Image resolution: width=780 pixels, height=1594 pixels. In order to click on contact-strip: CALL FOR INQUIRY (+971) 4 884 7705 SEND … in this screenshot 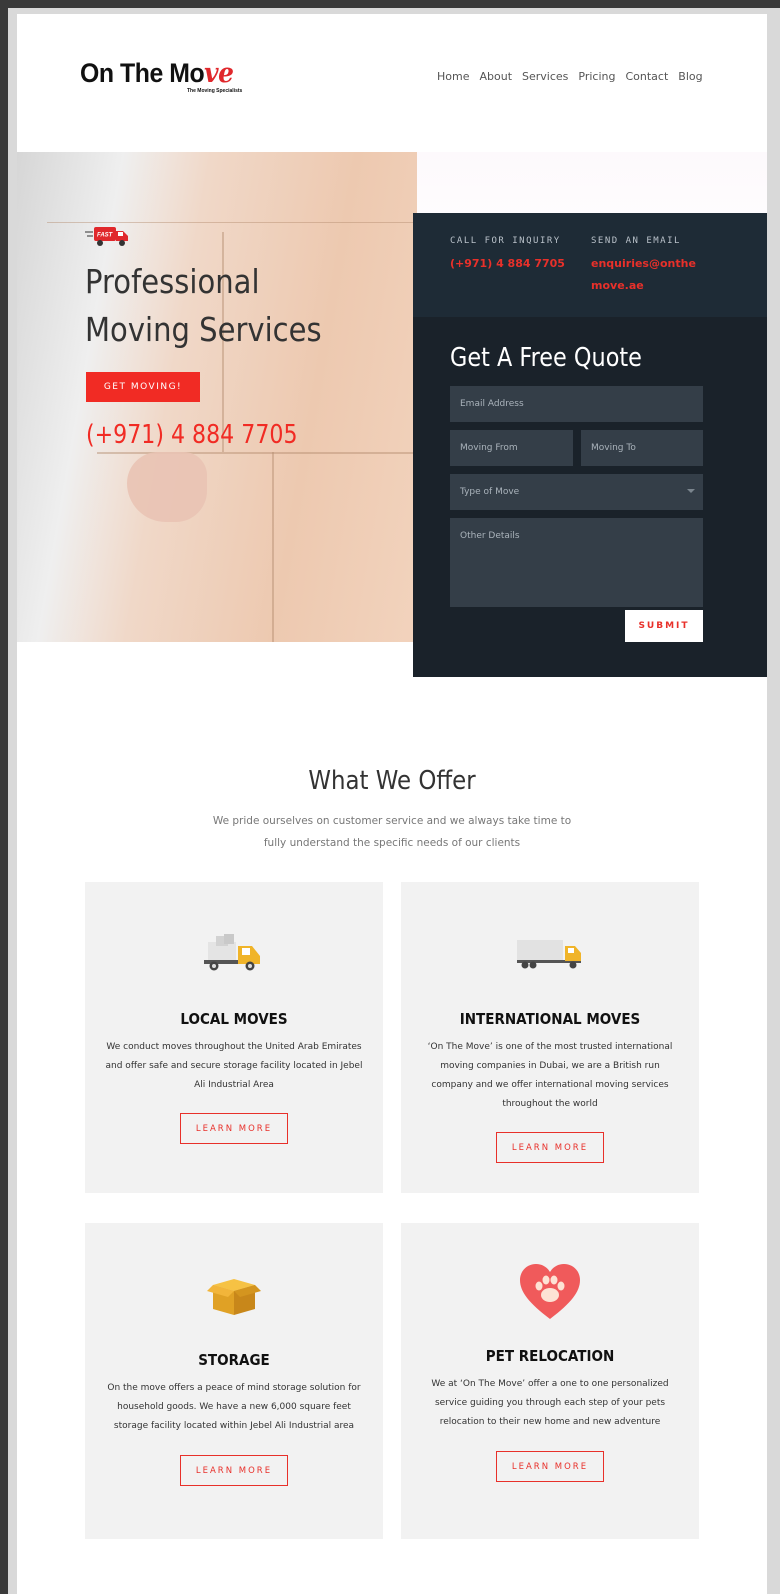, I will do `click(590, 265)`.